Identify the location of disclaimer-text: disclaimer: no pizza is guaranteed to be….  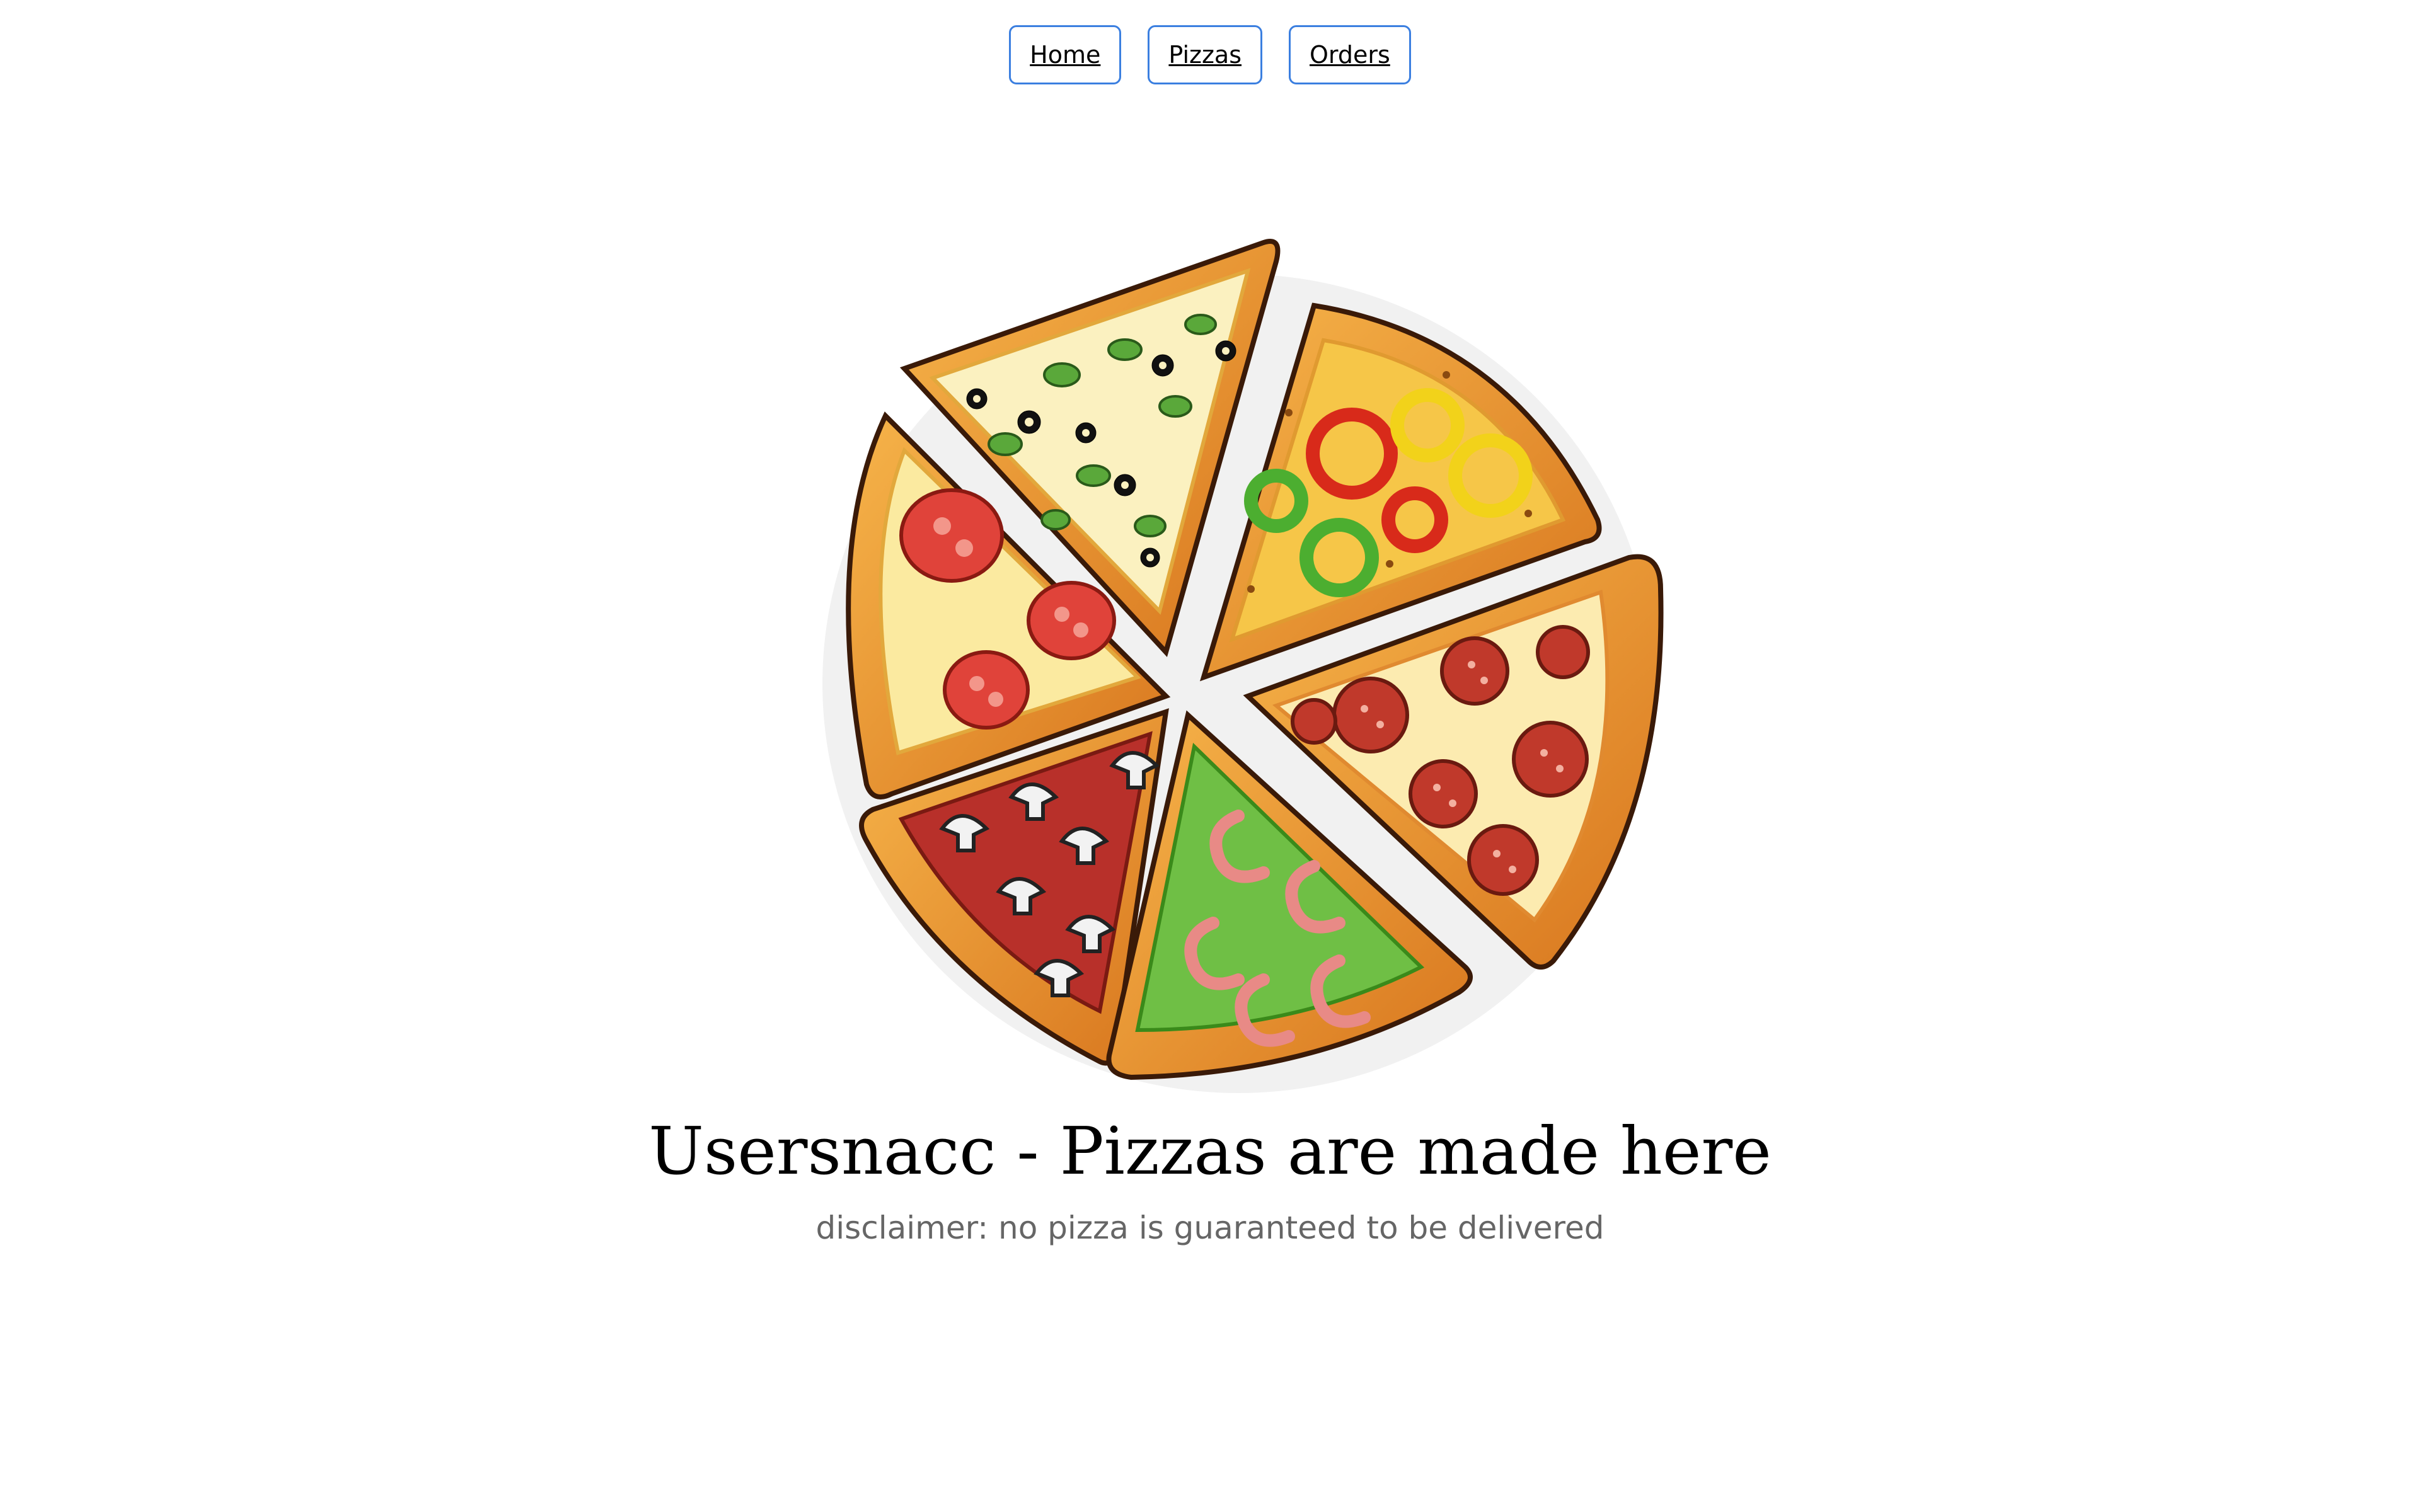
(1210, 1228).